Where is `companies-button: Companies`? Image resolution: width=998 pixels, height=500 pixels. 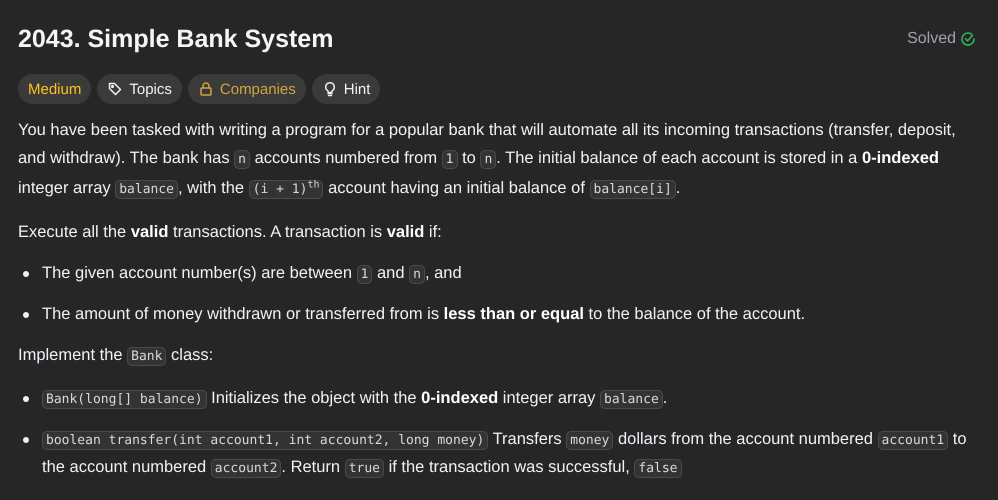
companies-button: Companies is located at coordinates (247, 89).